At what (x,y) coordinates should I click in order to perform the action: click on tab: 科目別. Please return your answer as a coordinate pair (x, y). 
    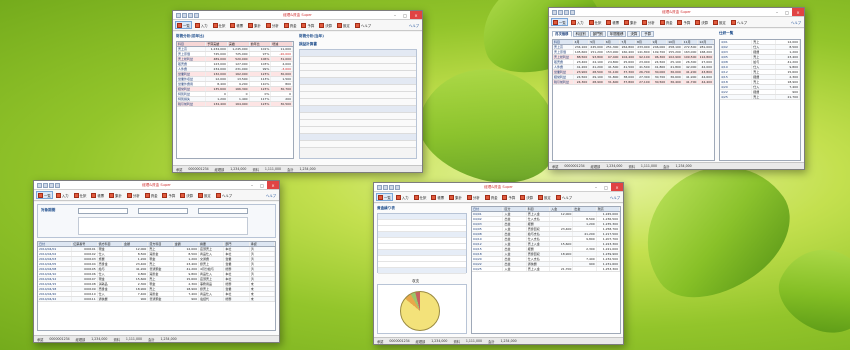
    Looking at the image, I should click on (580, 34).